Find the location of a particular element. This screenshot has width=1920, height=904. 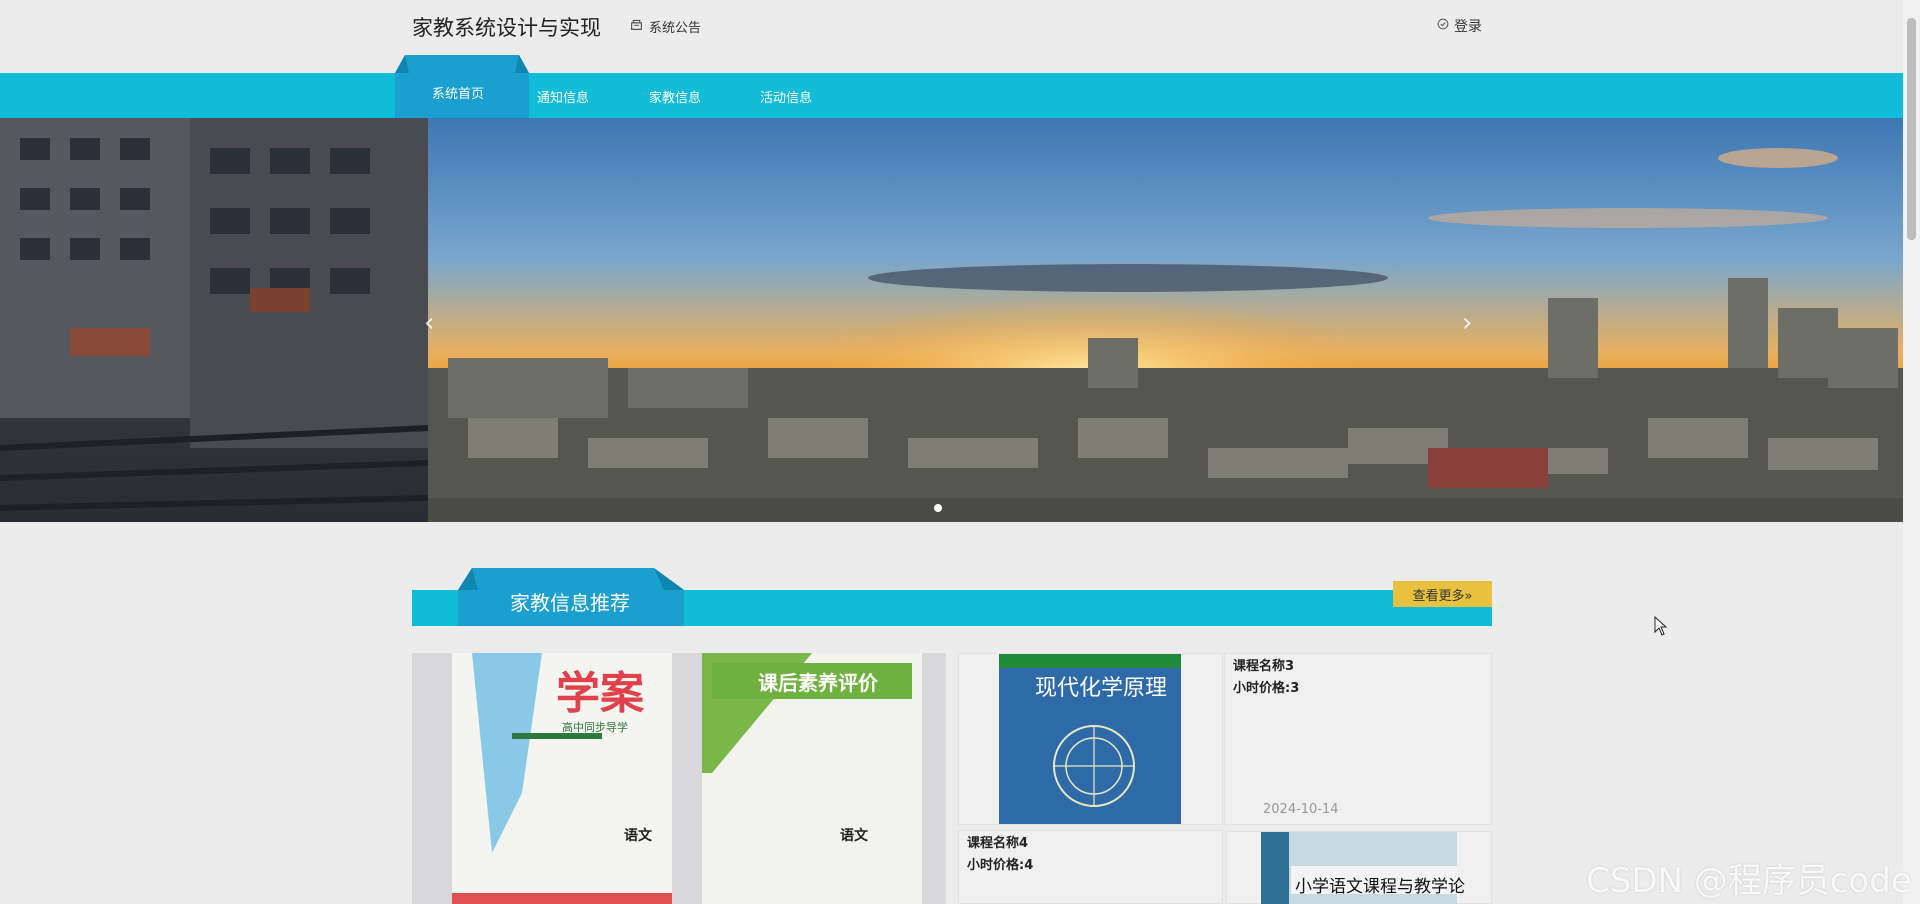

tutor-card-featured: 学案 高中同步导学 语文 课后素养评价 语文 is located at coordinates (679, 778).